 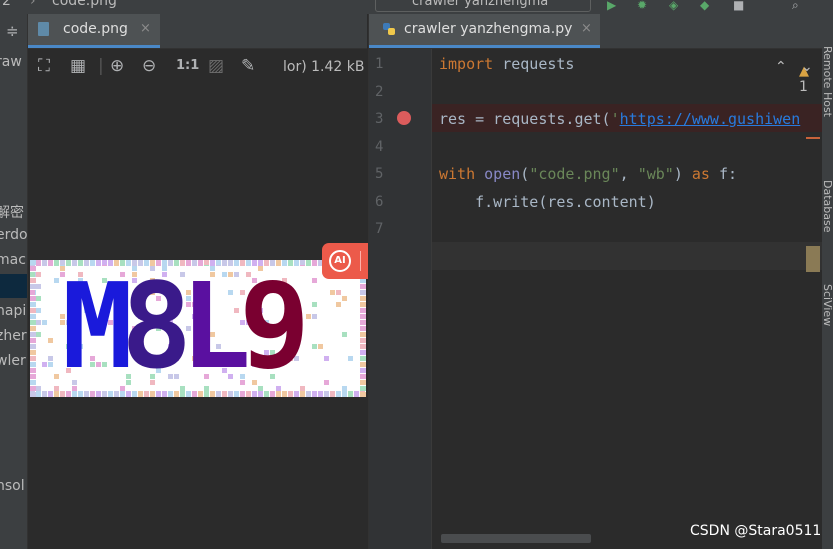 I want to click on horizontal-scrollbar-thumb, so click(x=516, y=538).